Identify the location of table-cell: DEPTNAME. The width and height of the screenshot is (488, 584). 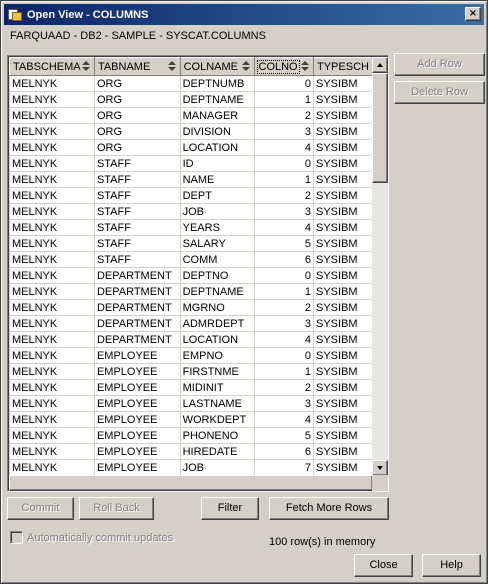
(217, 291).